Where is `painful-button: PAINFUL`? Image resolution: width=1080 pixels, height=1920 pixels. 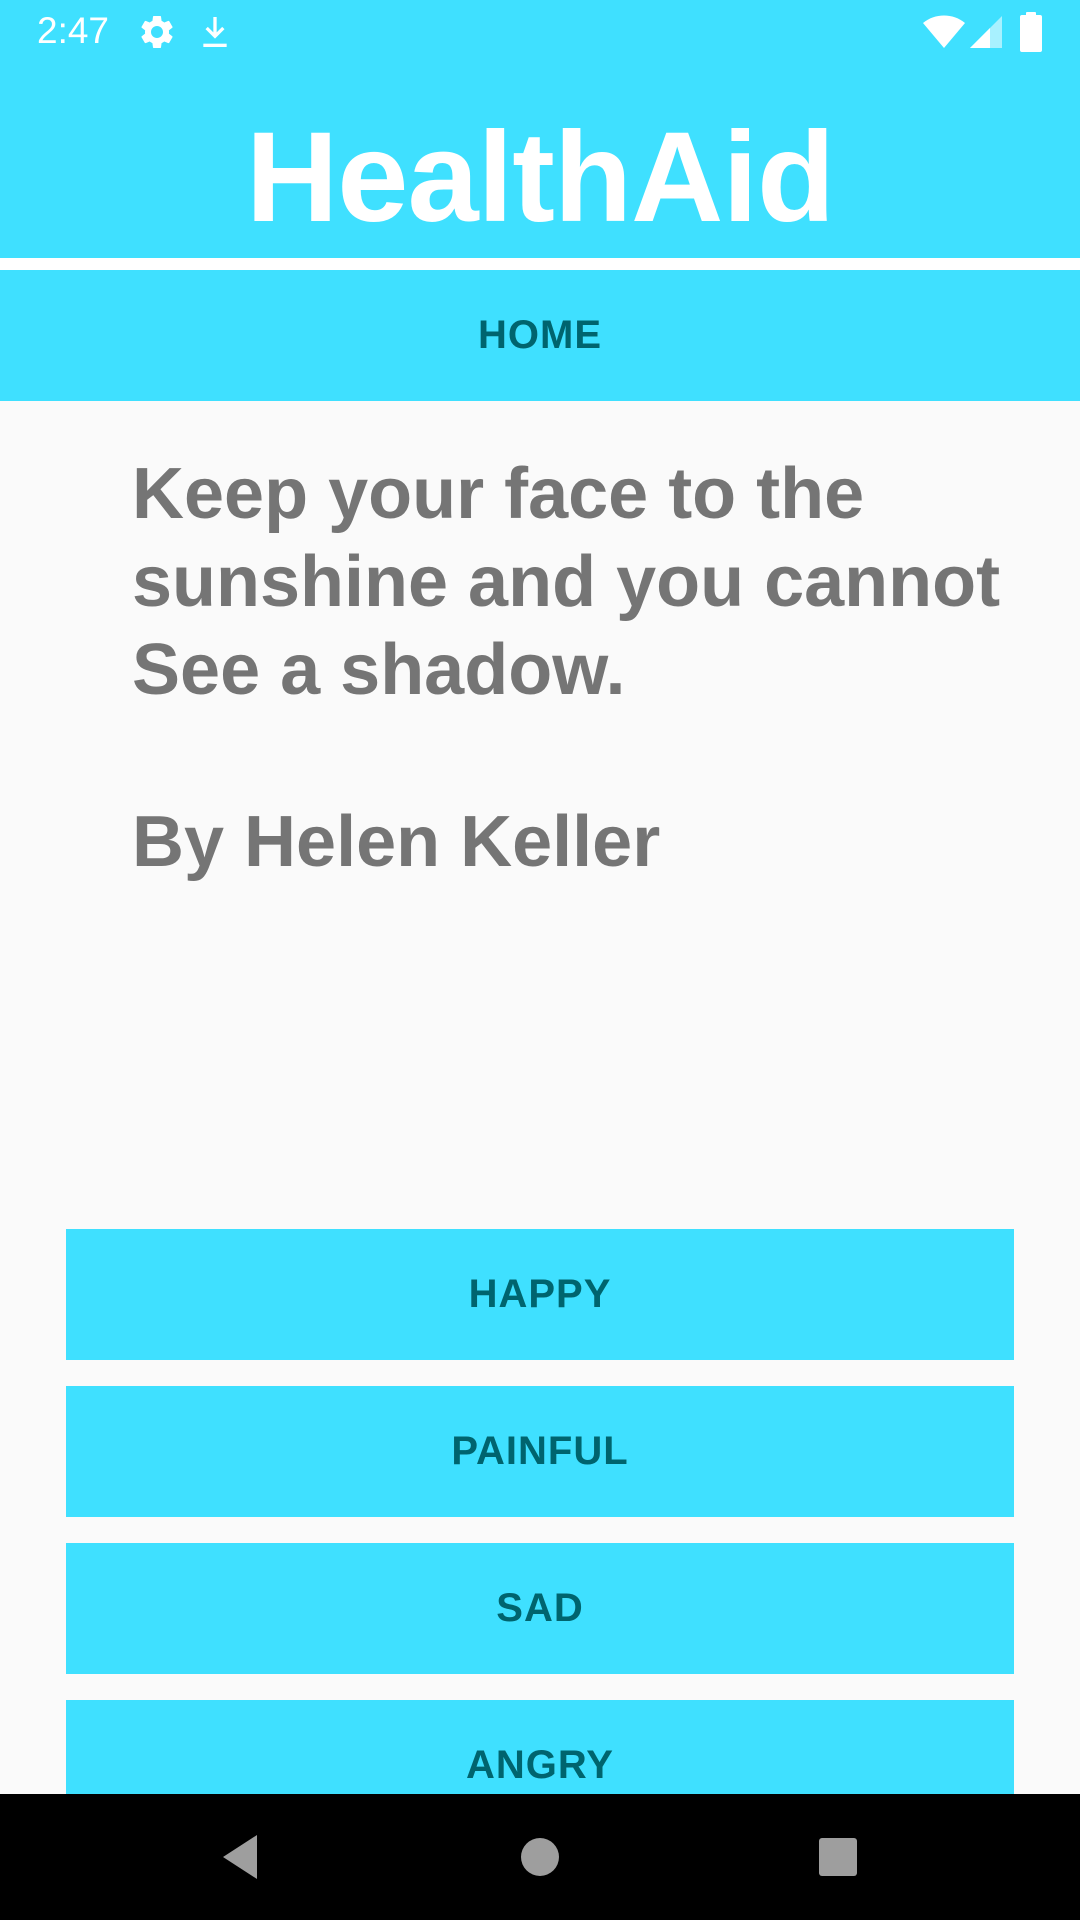
painful-button: PAINFUL is located at coordinates (540, 1451).